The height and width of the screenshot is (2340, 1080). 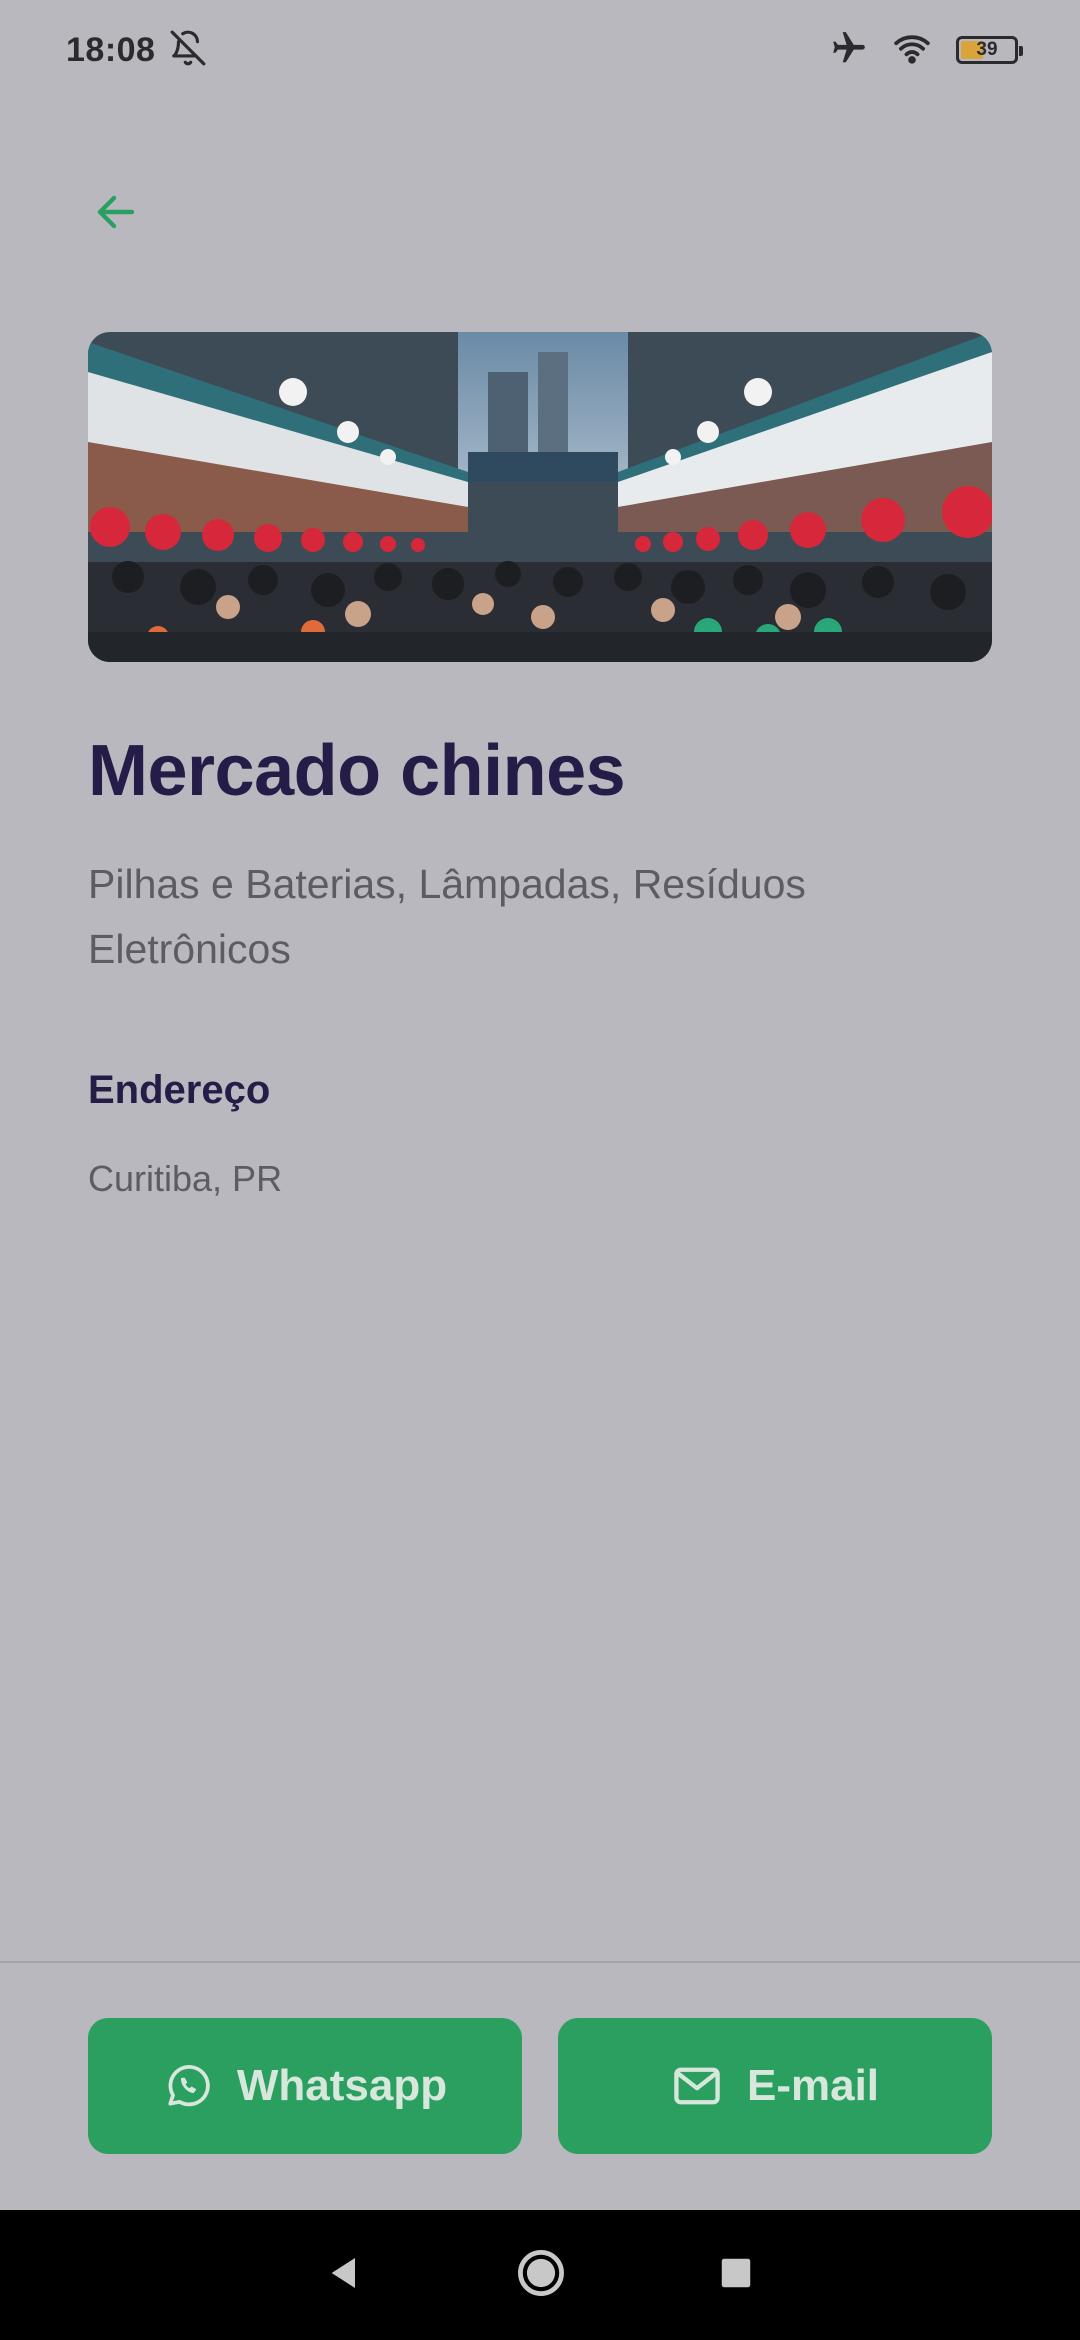 I want to click on email-button: E-mail, so click(x=775, y=2086).